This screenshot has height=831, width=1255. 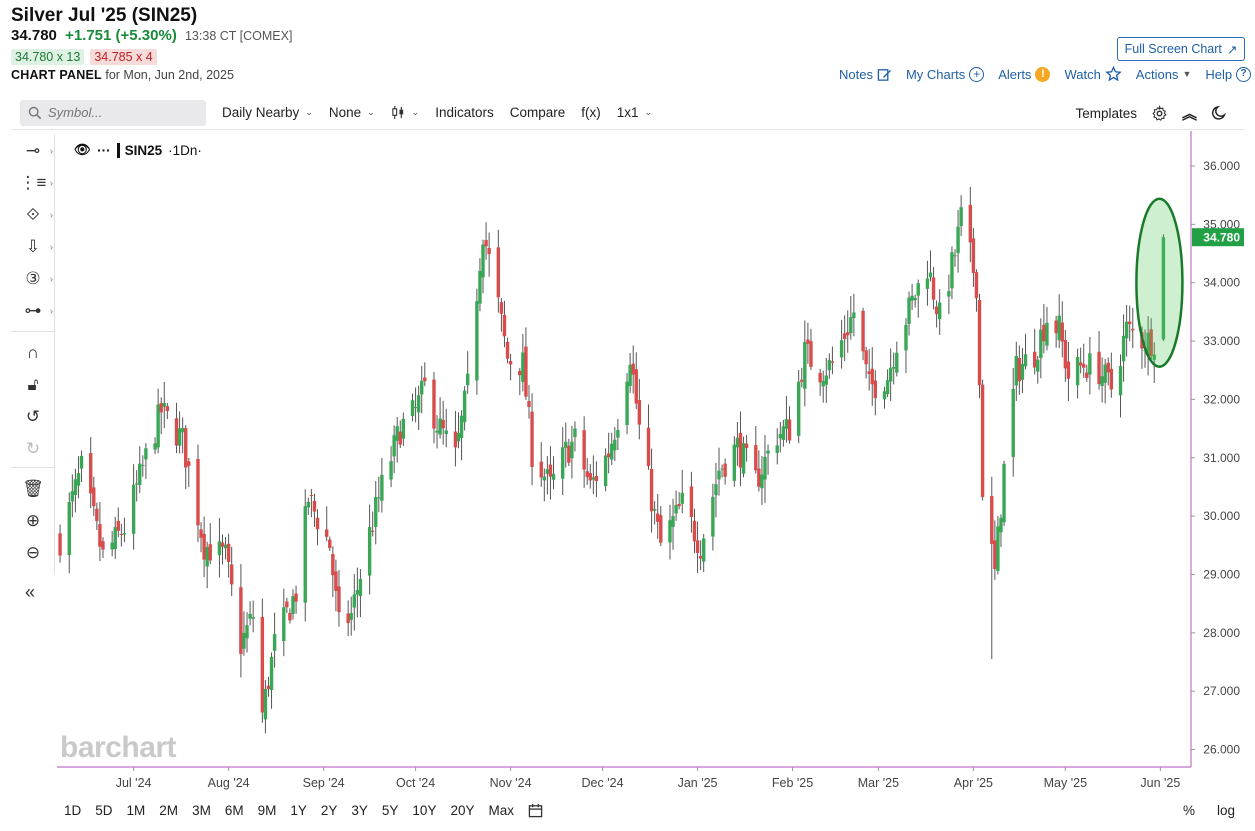 I want to click on time-tick-label: Mar '25, so click(x=878, y=783).